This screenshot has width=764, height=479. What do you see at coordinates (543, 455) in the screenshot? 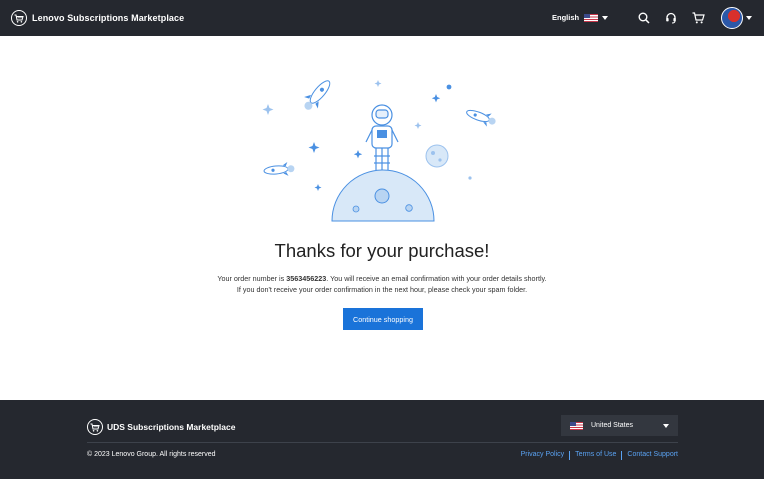
I see `privacy-policy-link: Privacy Policy` at bounding box center [543, 455].